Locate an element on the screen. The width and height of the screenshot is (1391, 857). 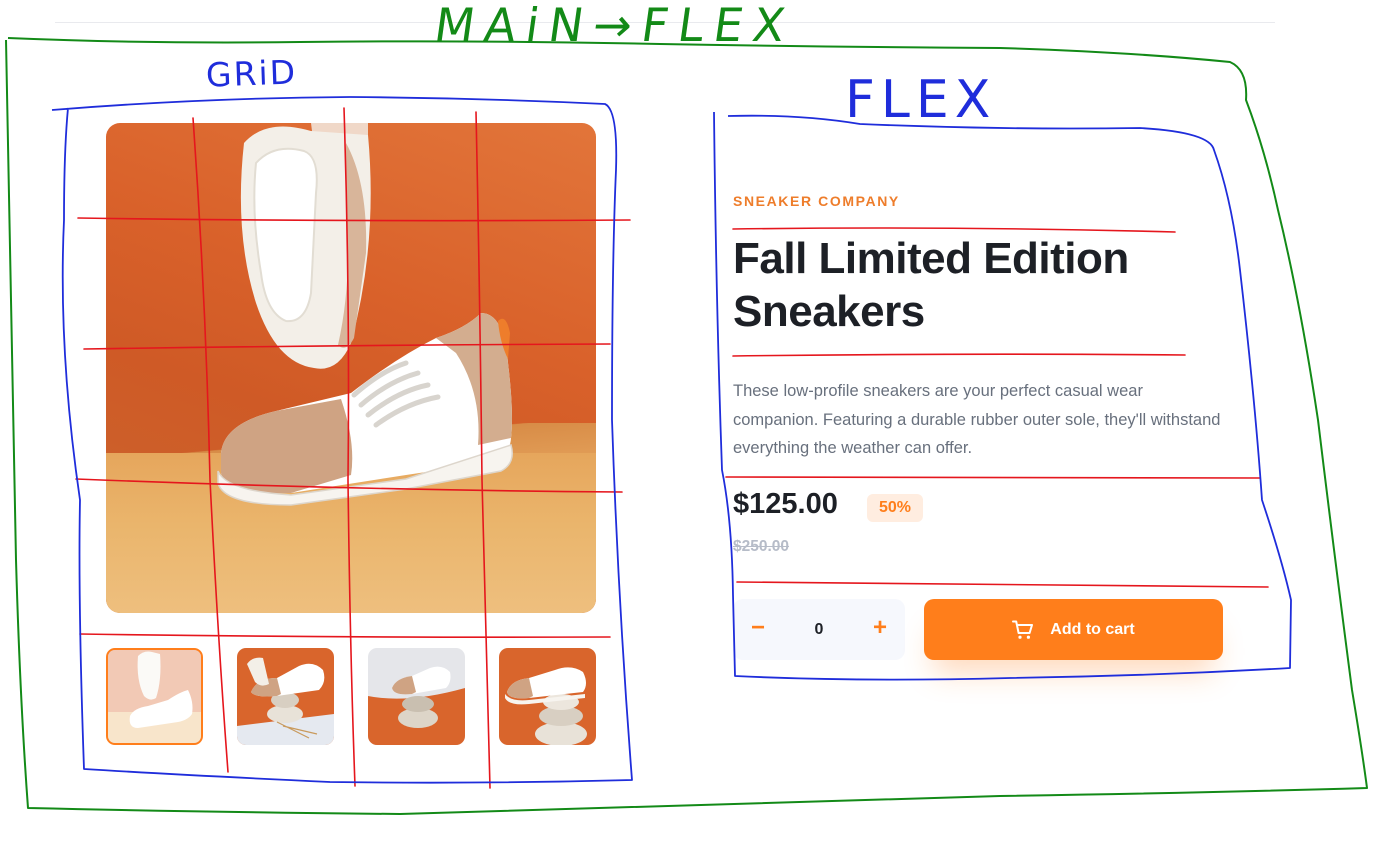
thumbnail-4-image is located at coordinates (547, 696).